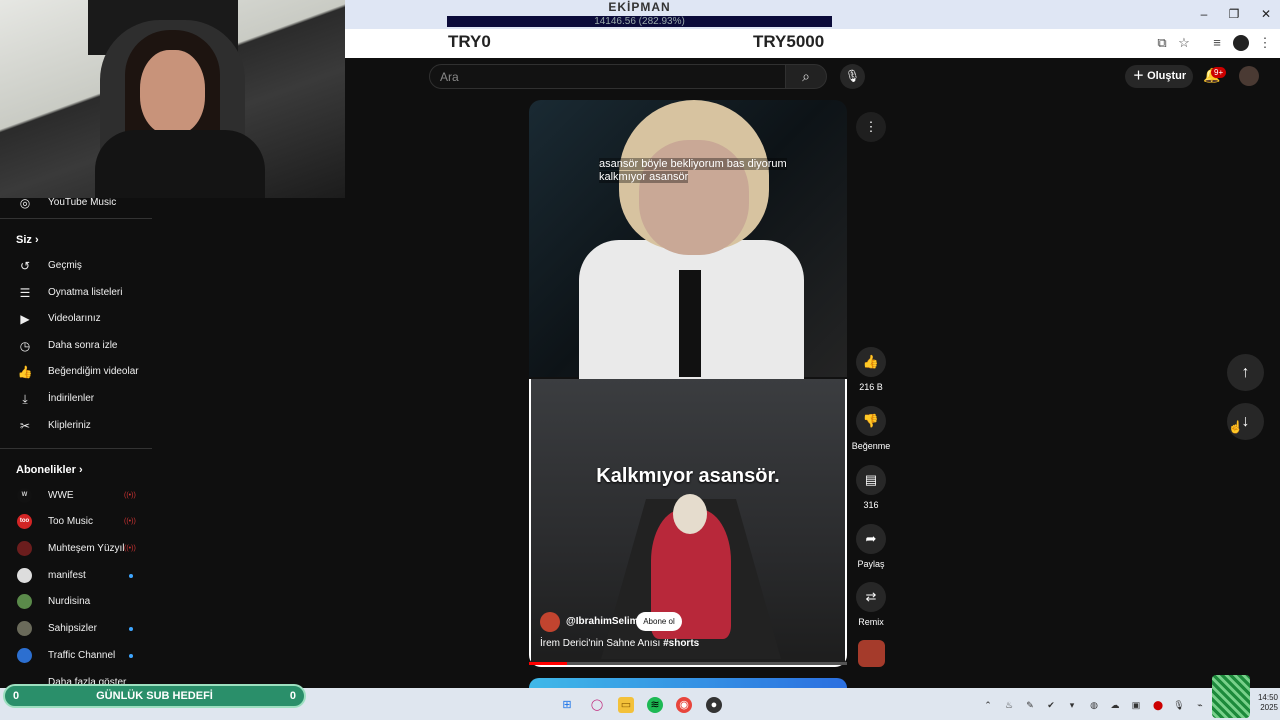 The image size is (1280, 720). I want to click on profile-icon, so click(1241, 43).